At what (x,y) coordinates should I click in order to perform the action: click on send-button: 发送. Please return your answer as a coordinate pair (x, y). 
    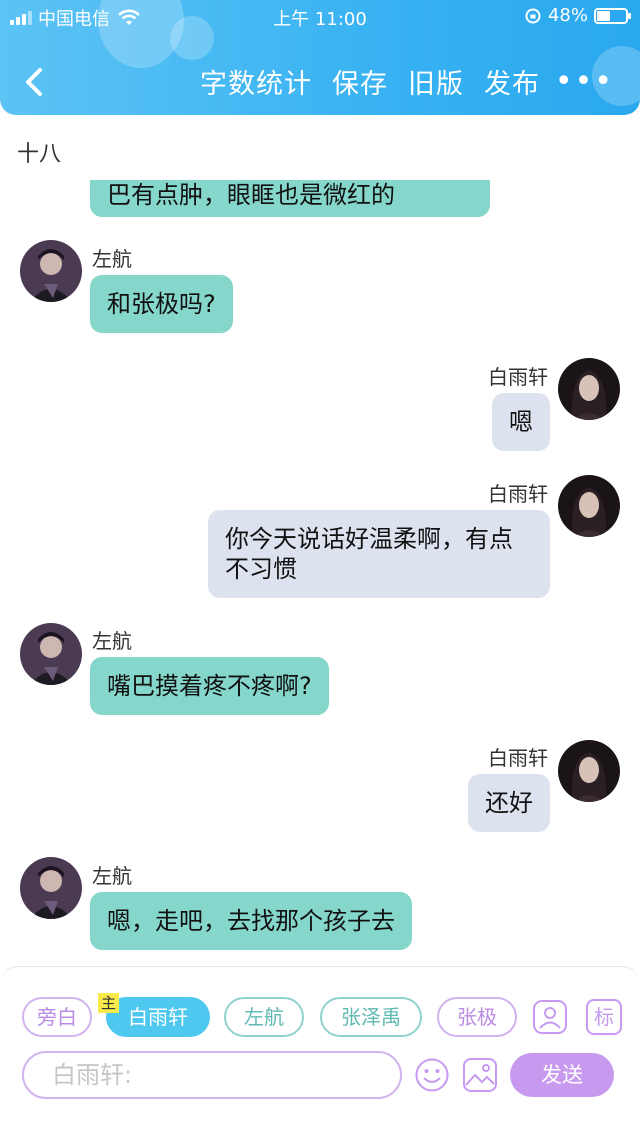
    Looking at the image, I should click on (562, 1075).